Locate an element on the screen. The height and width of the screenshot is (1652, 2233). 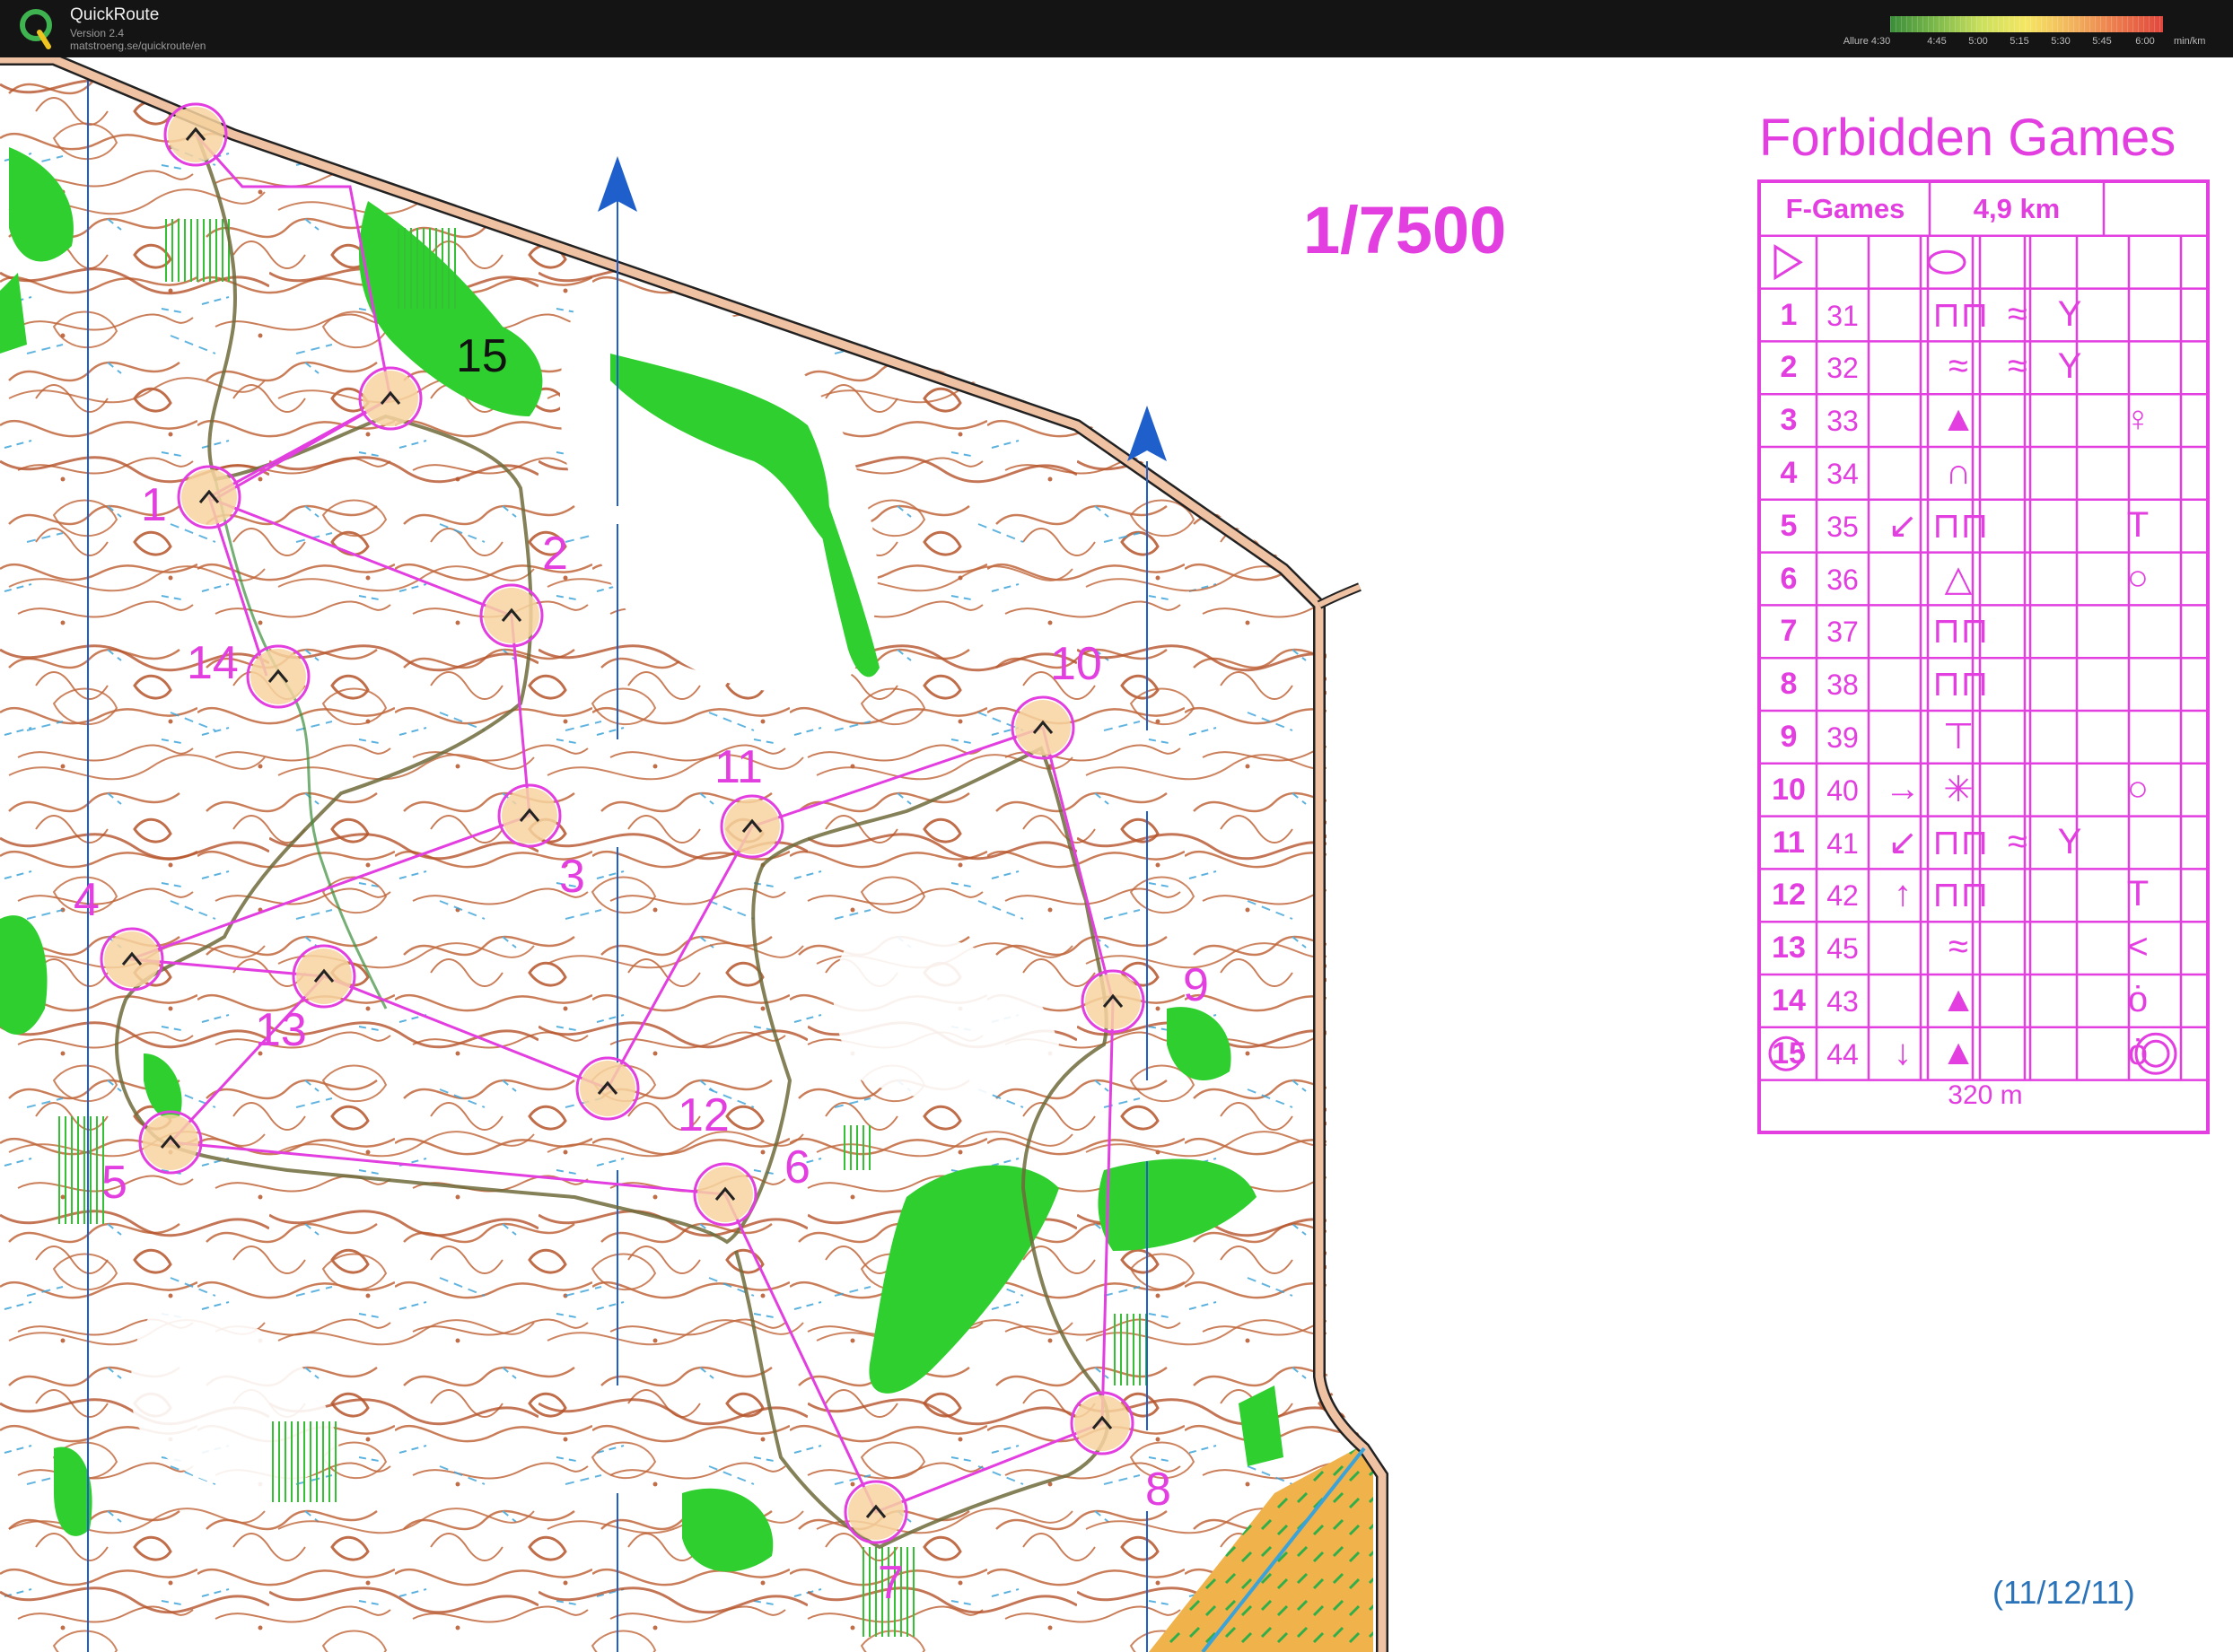
control-number: 11 is located at coordinates (1789, 842).